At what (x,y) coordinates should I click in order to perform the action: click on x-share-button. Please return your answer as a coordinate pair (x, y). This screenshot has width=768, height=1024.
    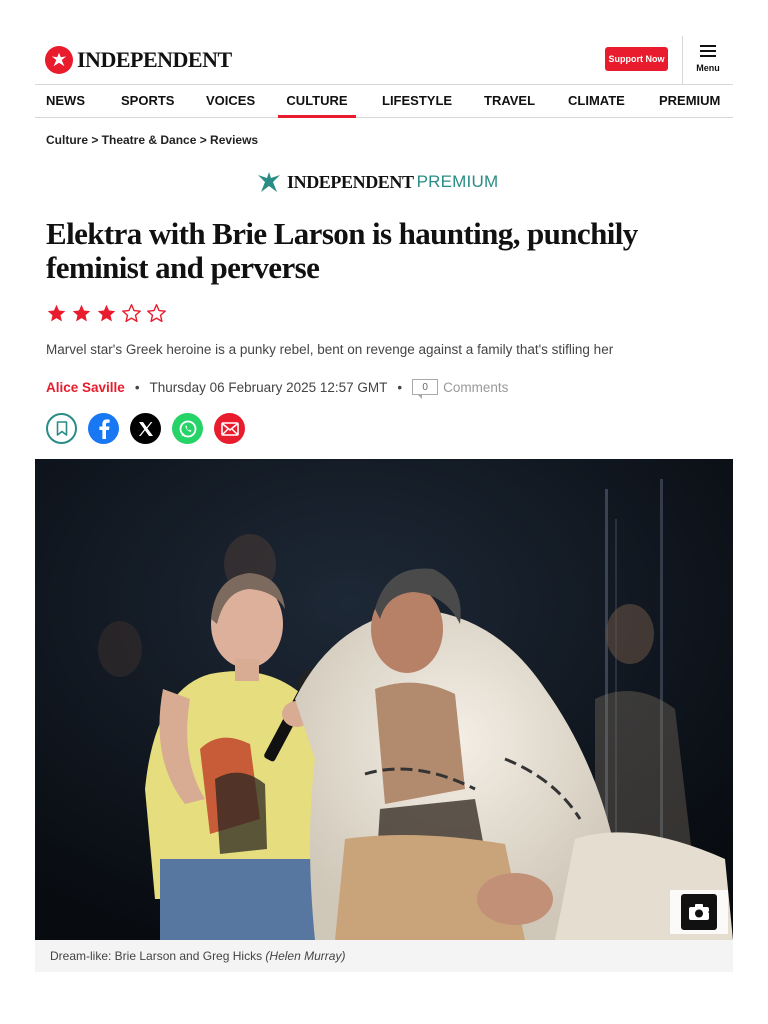
    Looking at the image, I should click on (145, 428).